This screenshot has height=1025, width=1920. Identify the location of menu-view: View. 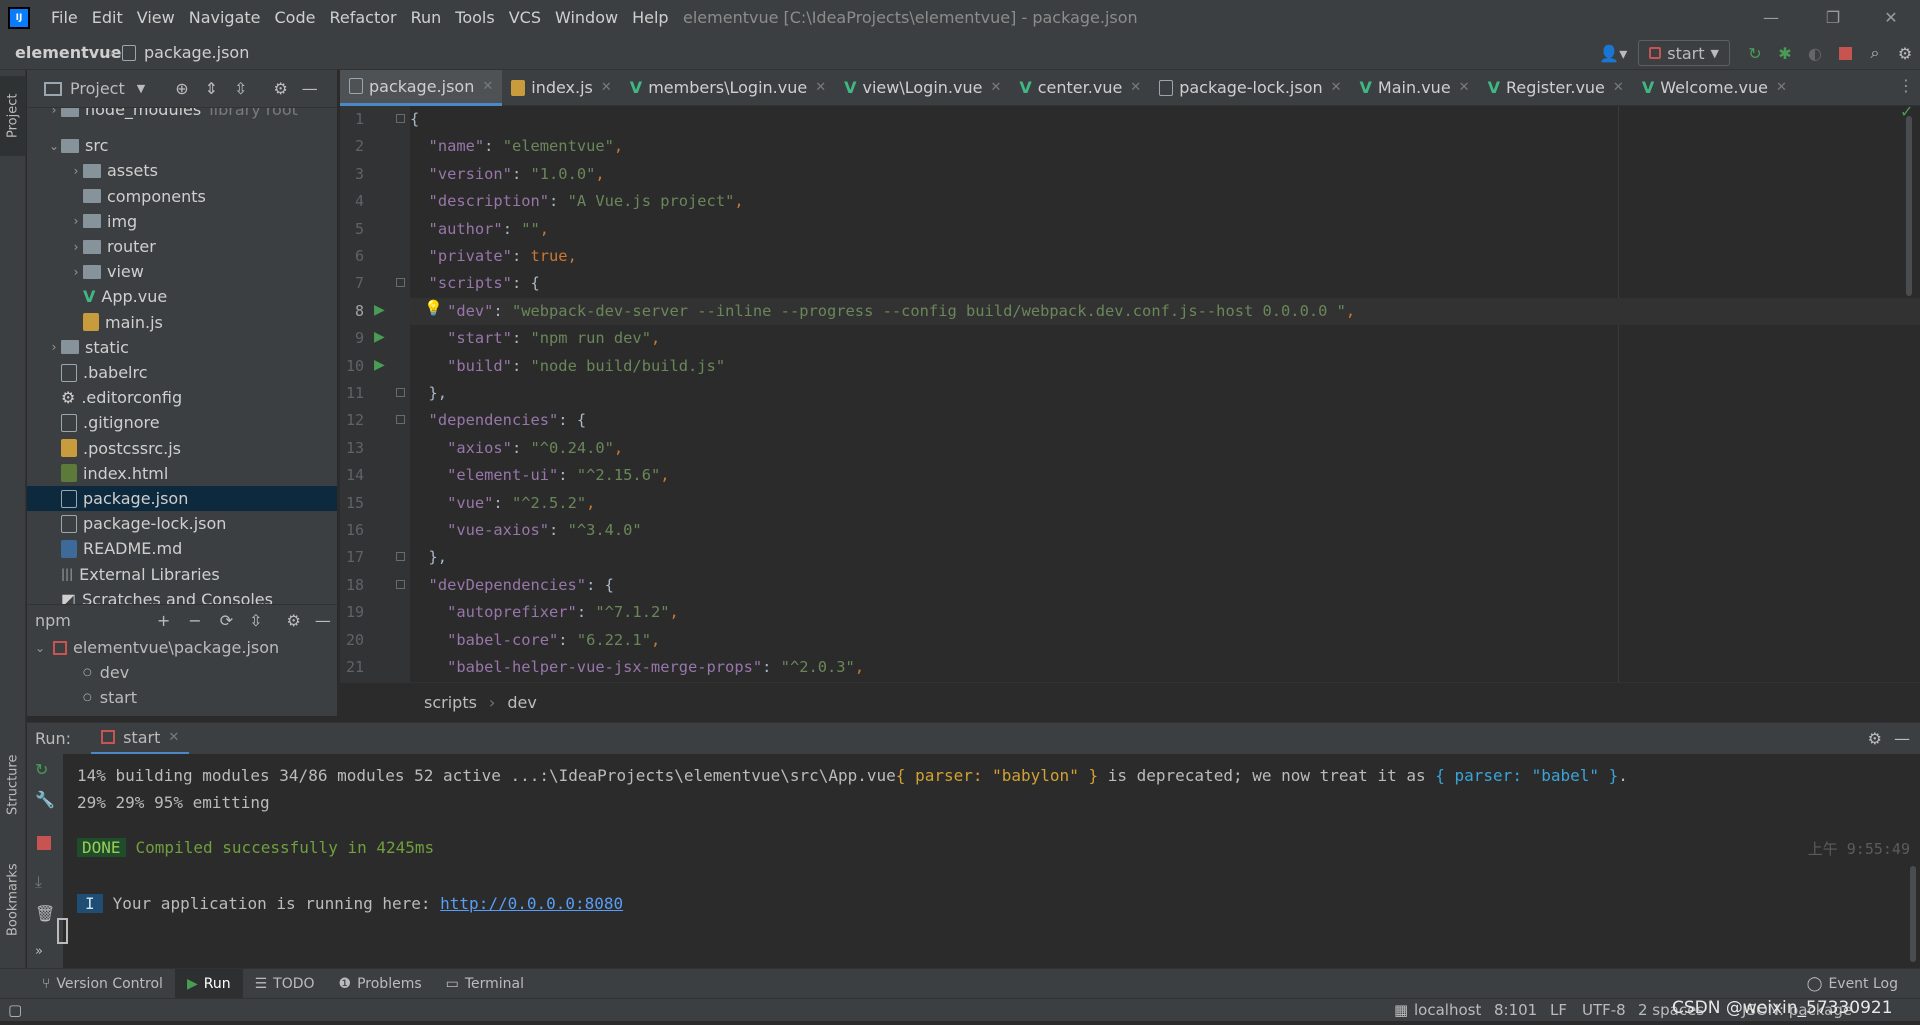
(156, 18).